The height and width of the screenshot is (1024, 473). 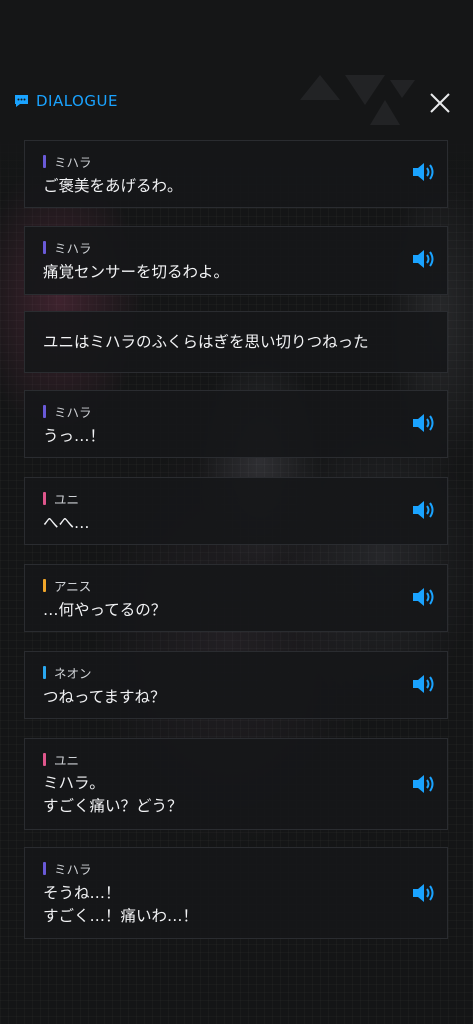 What do you see at coordinates (236, 598) in the screenshot?
I see `dialogue-entry: アニス …何やってるの？` at bounding box center [236, 598].